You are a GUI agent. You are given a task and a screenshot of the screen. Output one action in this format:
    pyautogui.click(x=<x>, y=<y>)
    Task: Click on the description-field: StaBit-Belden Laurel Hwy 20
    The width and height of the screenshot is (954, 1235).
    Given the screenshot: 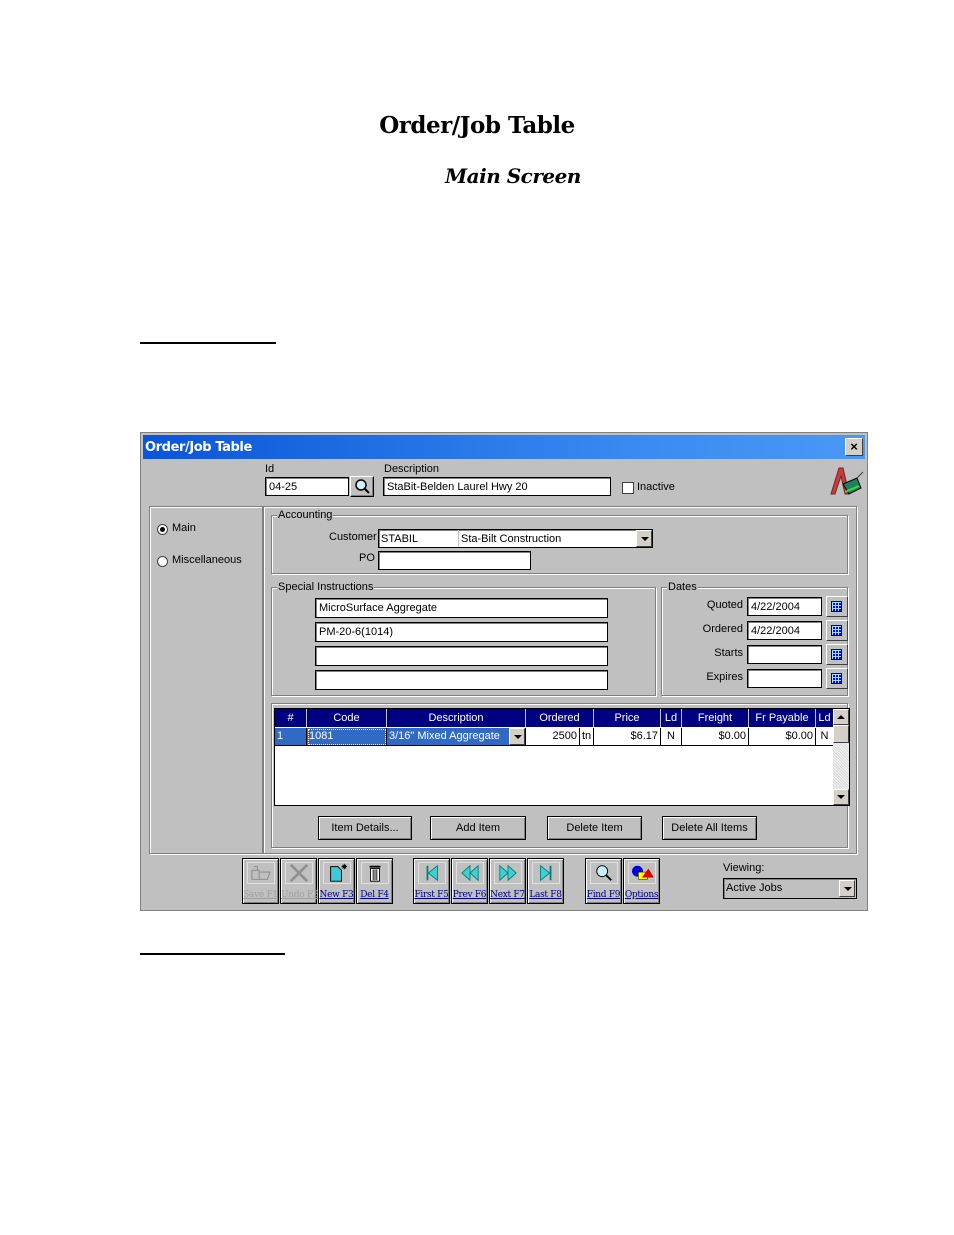 What is the action you would take?
    pyautogui.click(x=497, y=486)
    